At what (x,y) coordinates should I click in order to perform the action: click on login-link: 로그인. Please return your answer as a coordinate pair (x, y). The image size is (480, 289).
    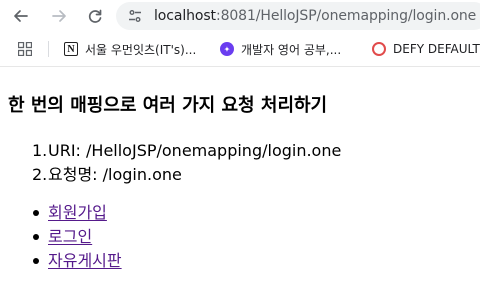
    Looking at the image, I should click on (70, 236).